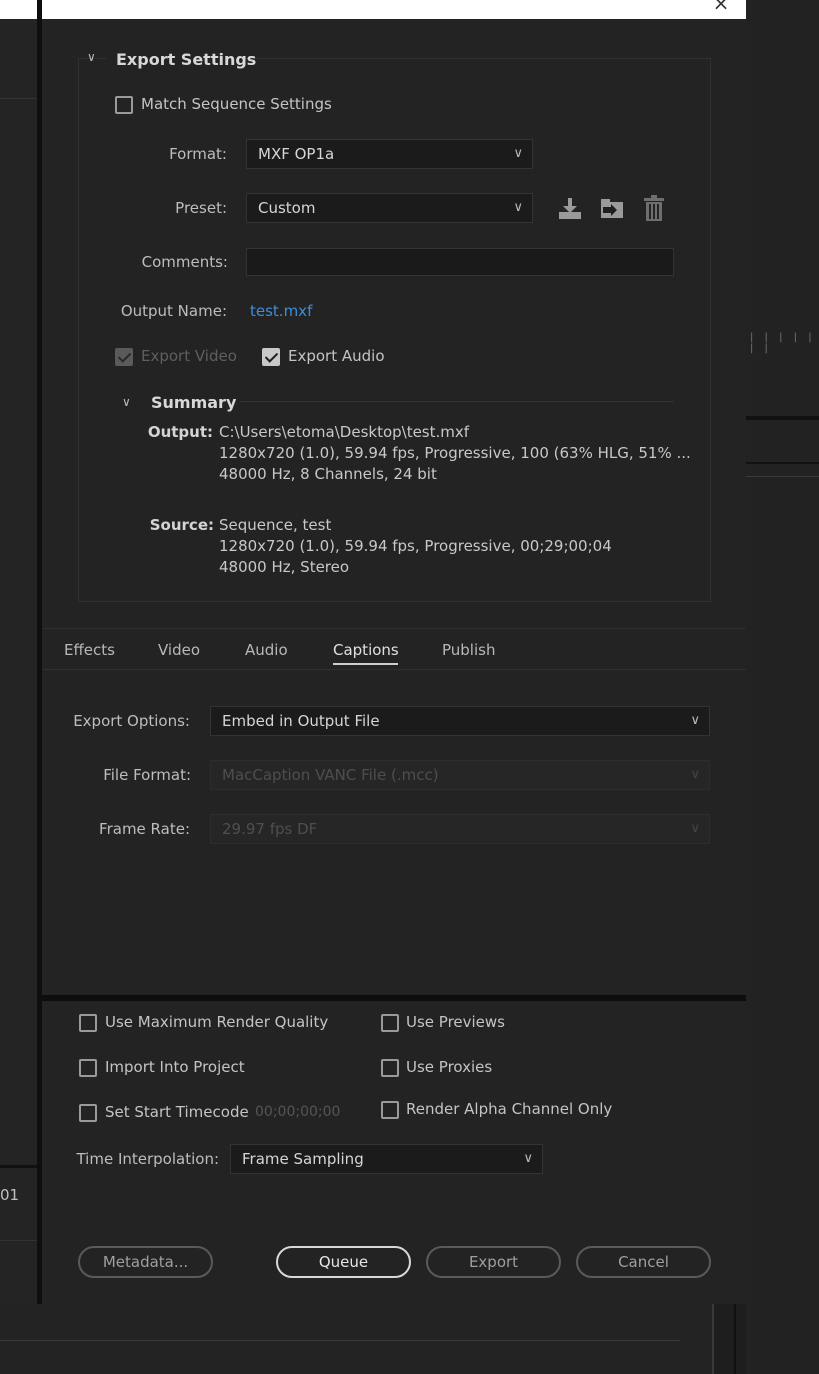 The image size is (819, 1374). Describe the element at coordinates (365, 664) in the screenshot. I see `active-tab-indicator` at that location.